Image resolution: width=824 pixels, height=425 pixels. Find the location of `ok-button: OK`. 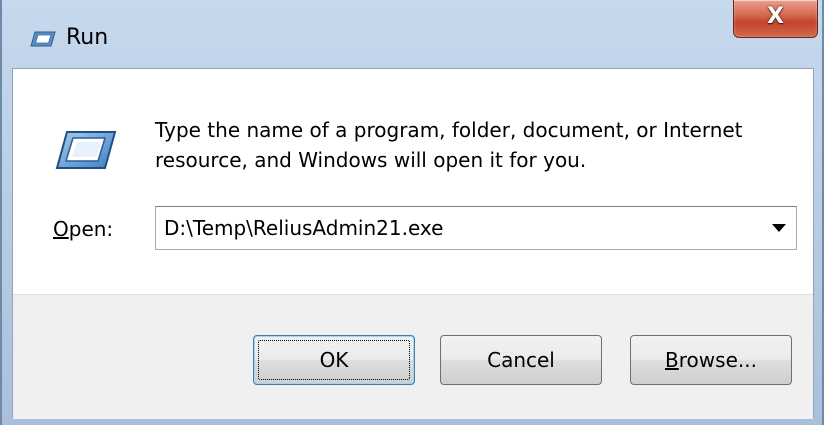

ok-button: OK is located at coordinates (334, 360).